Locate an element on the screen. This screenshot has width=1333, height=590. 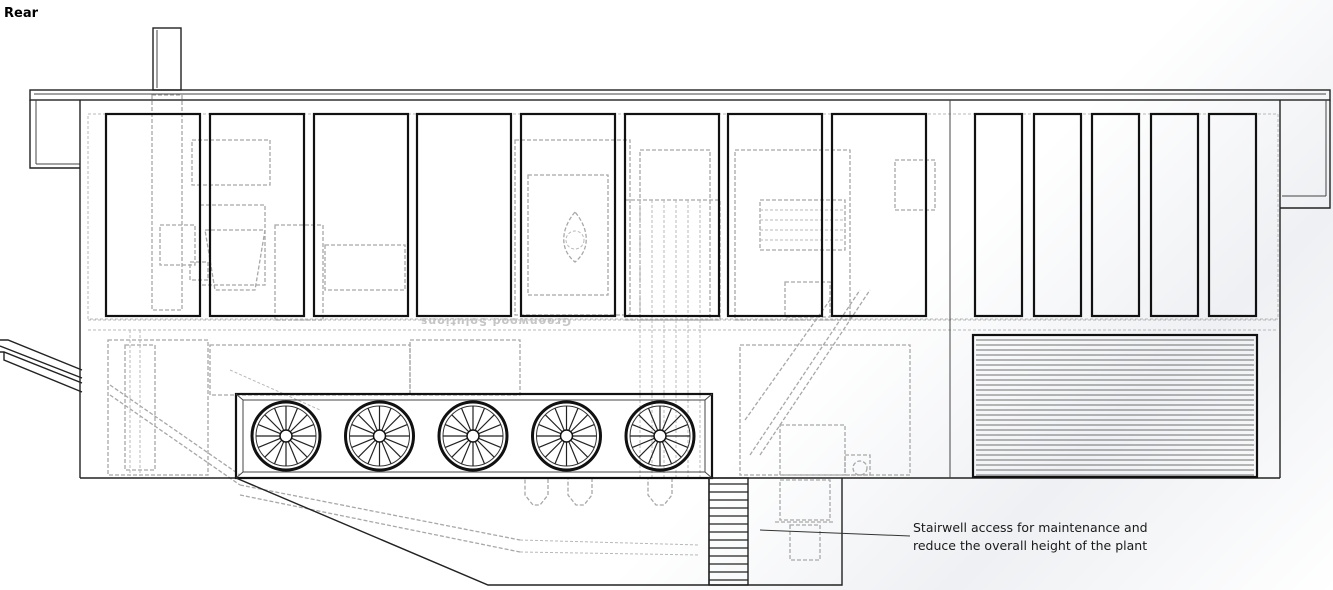
callout-leader-line is located at coordinates (835, 533).